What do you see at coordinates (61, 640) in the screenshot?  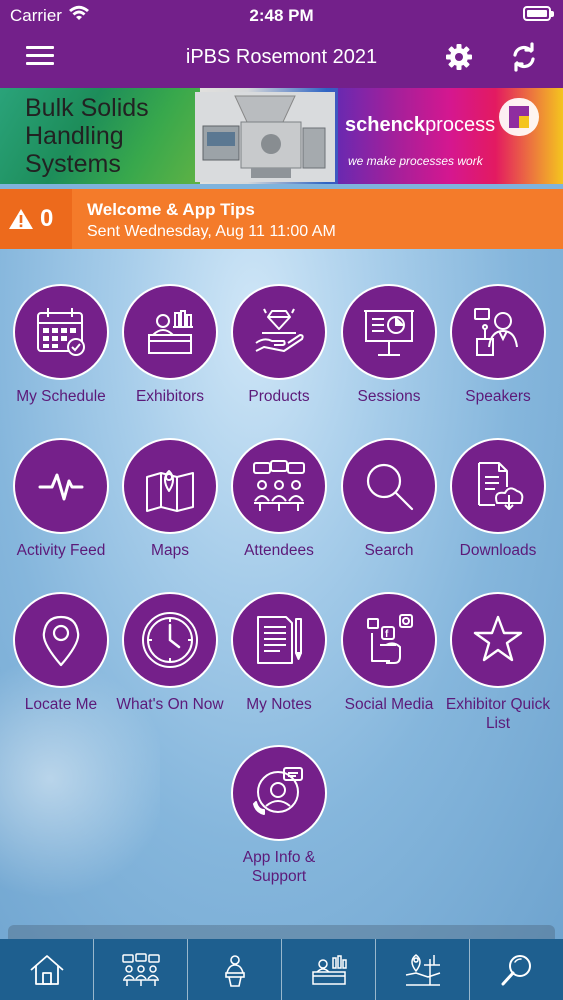 I see `location-pin-icon` at bounding box center [61, 640].